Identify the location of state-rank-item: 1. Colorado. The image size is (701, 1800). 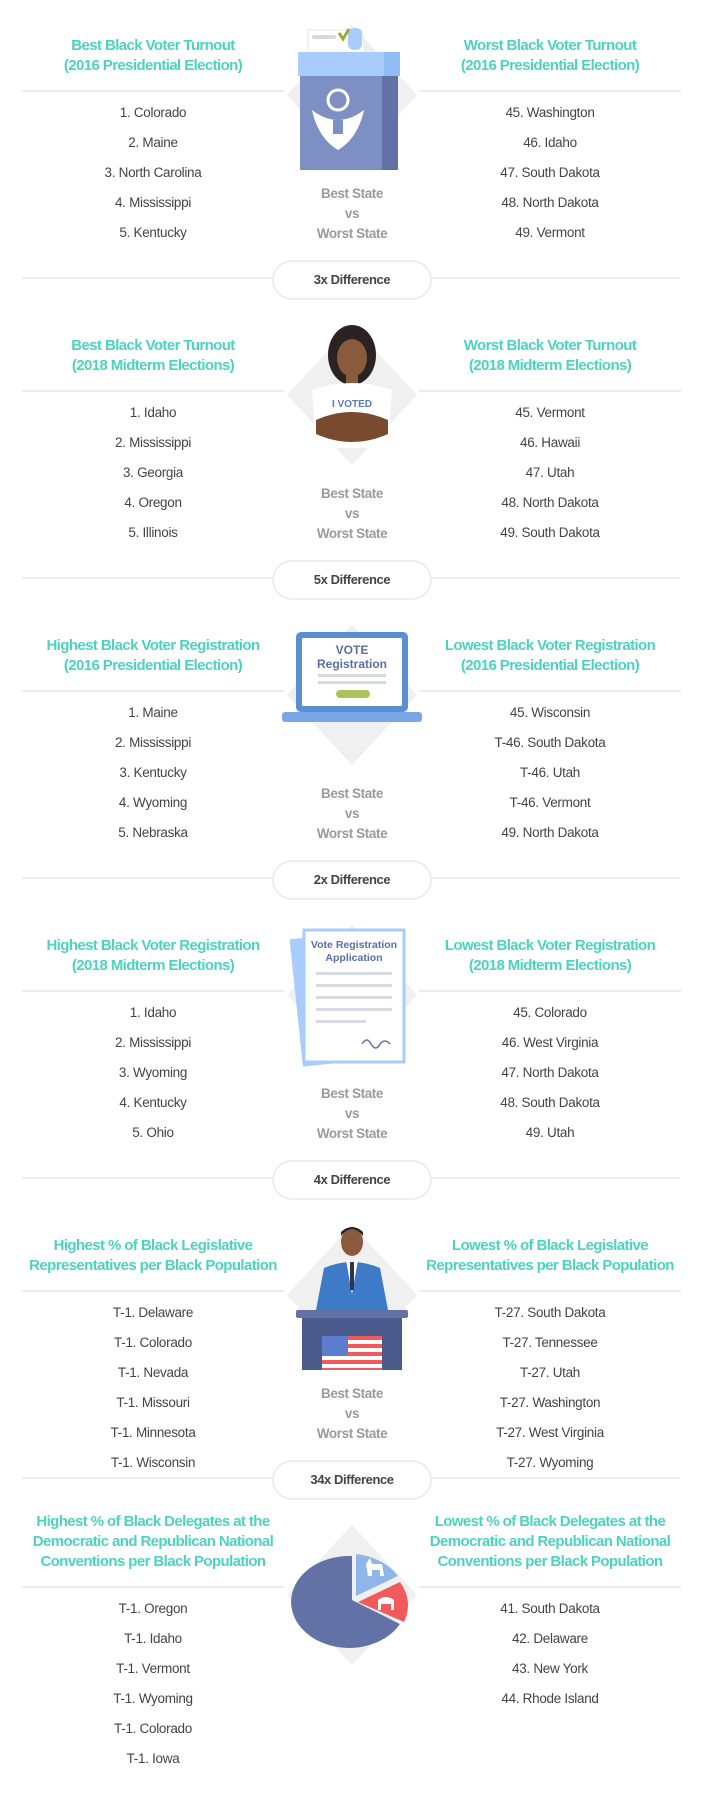
(153, 112).